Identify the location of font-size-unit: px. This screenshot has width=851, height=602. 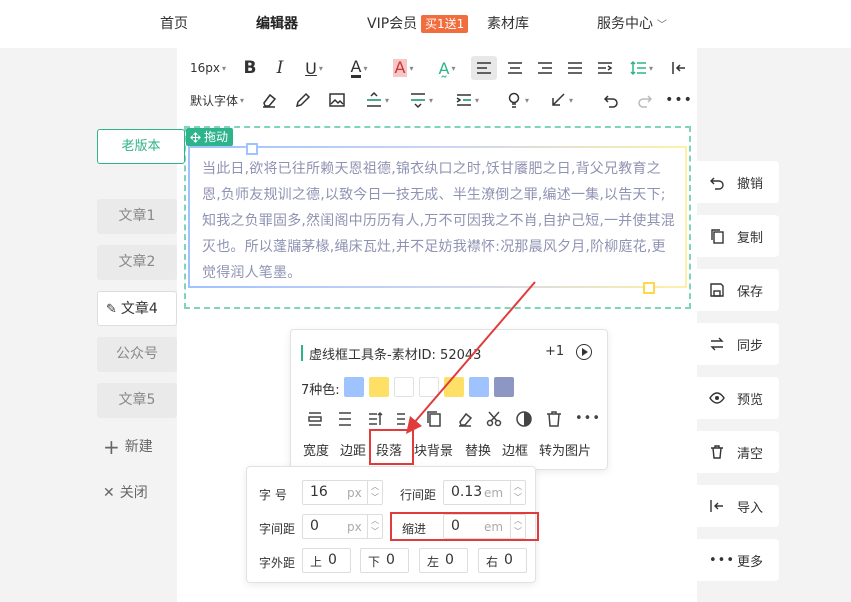
(354, 493).